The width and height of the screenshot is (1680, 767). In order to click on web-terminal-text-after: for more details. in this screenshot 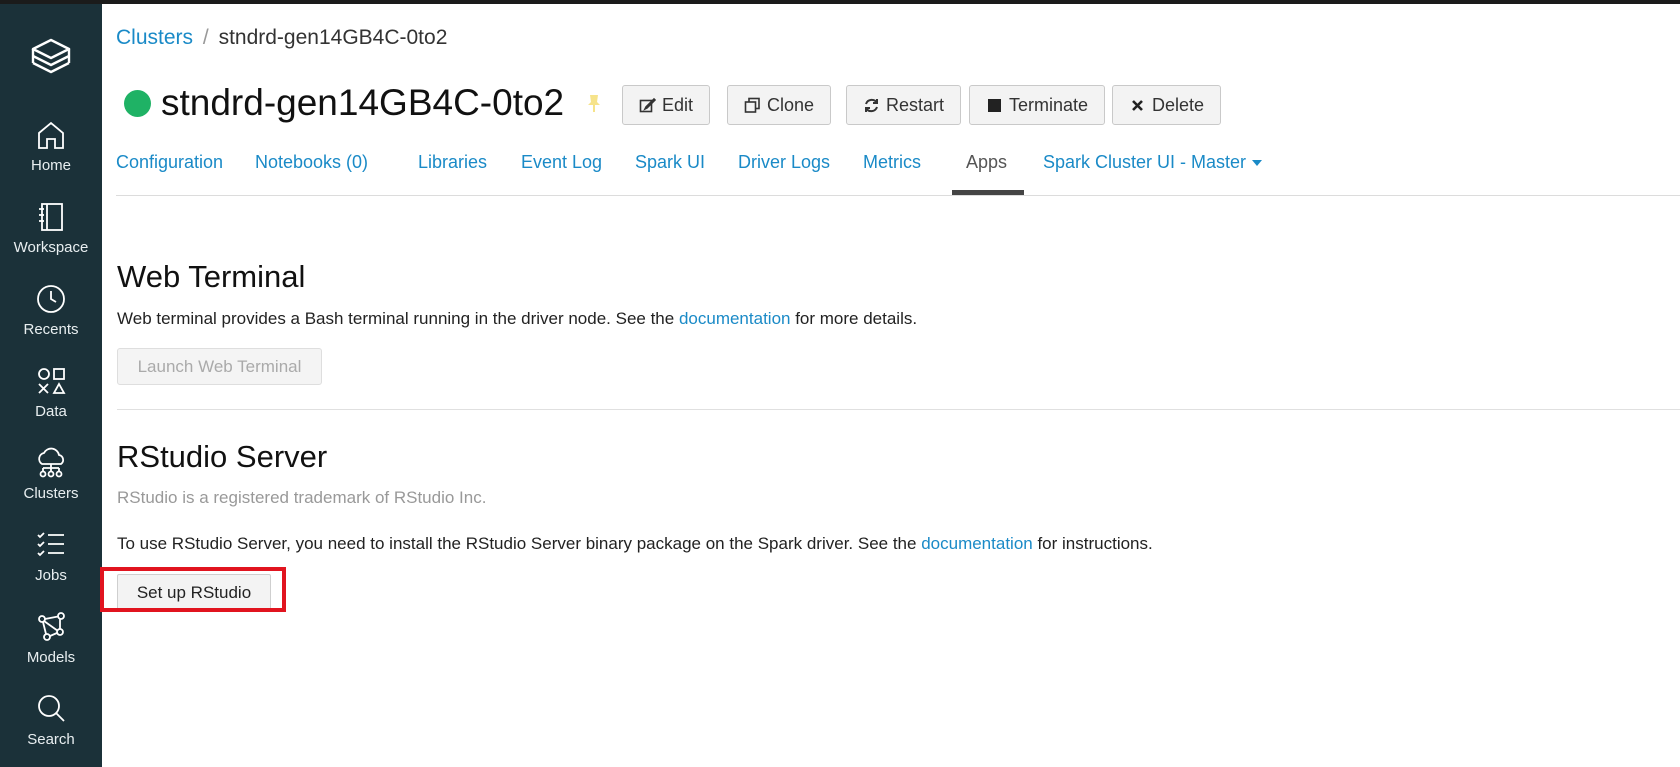, I will do `click(854, 318)`.